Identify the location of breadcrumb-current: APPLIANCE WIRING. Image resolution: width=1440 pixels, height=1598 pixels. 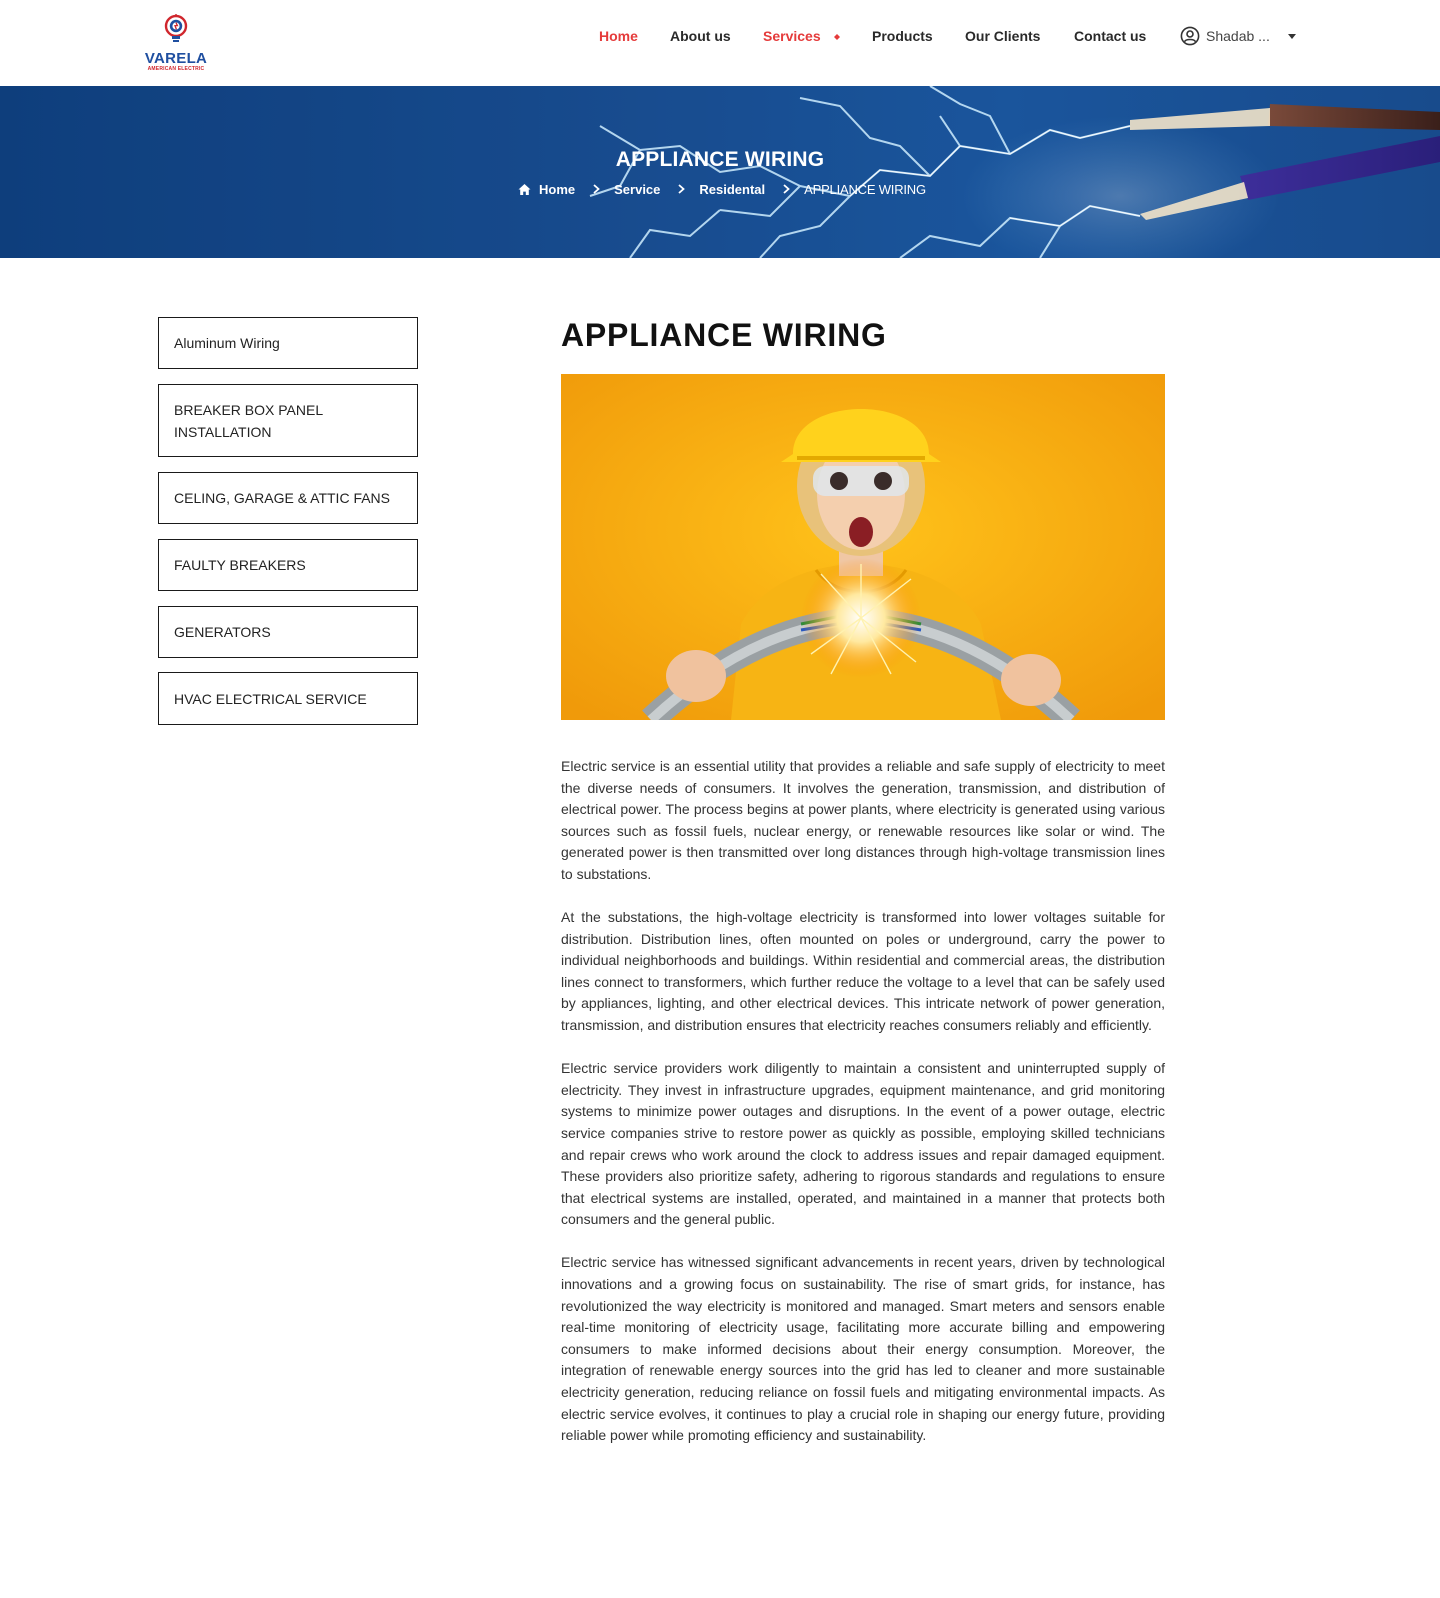
(865, 189).